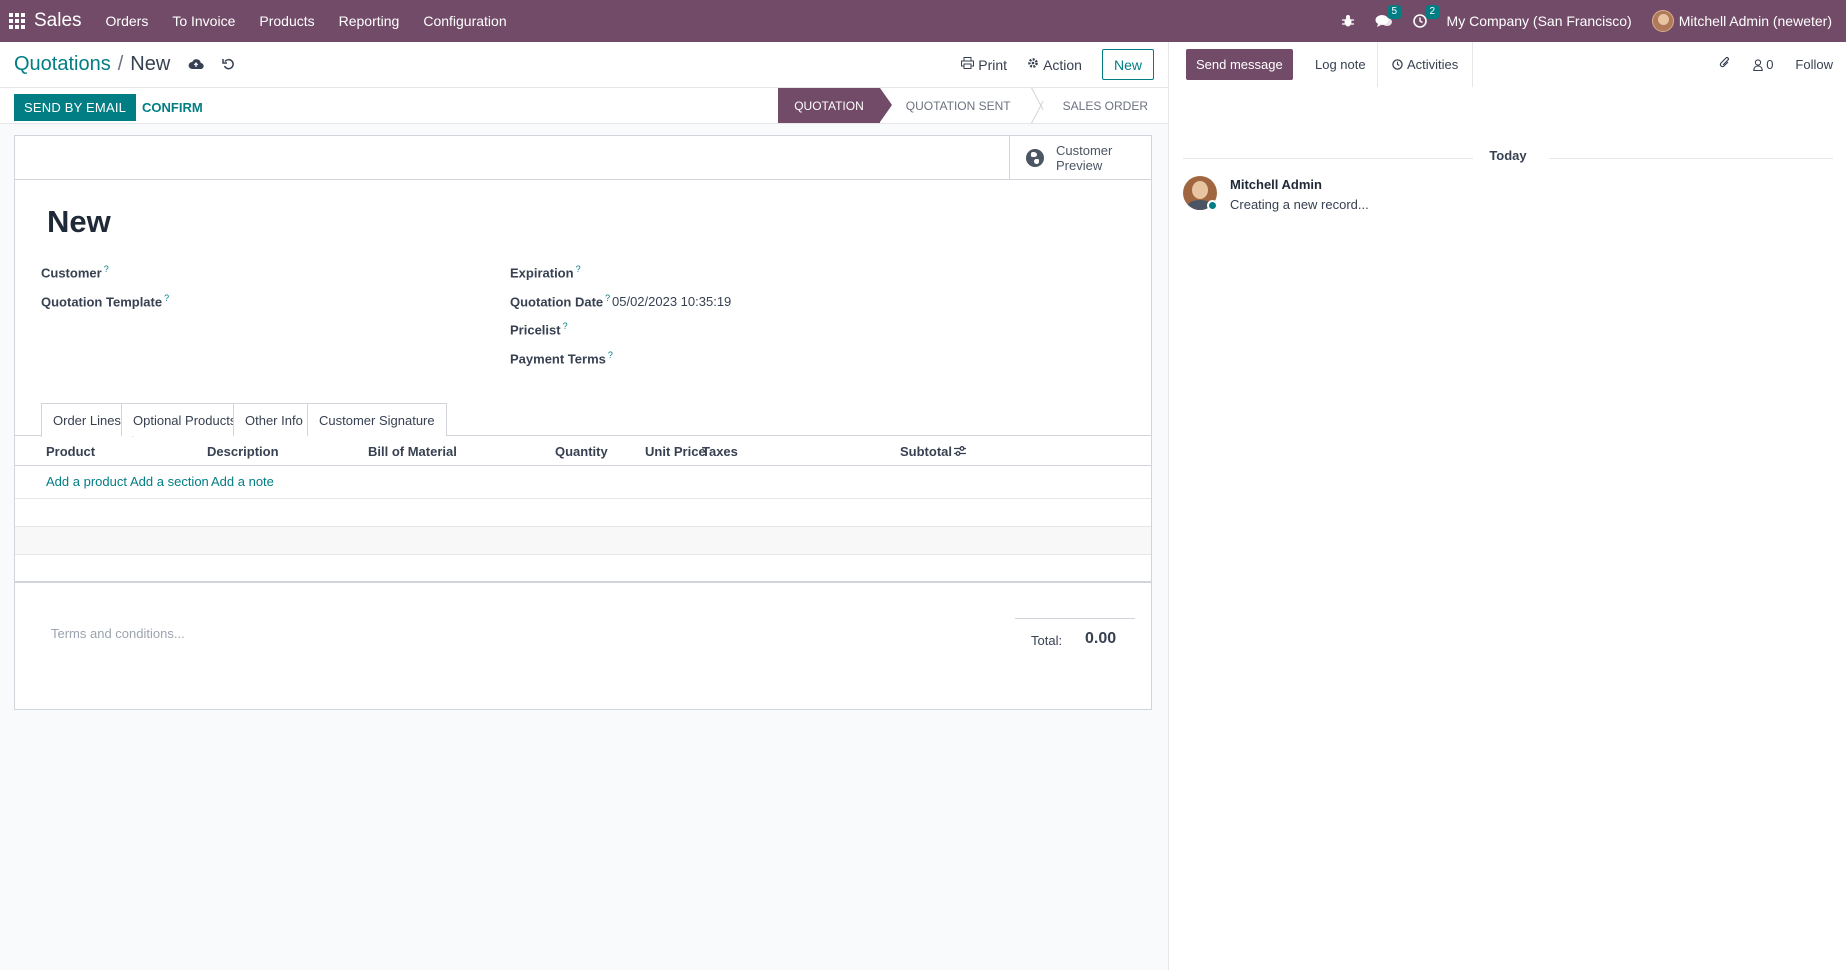 Image resolution: width=1846 pixels, height=970 pixels. Describe the element at coordinates (243, 451) in the screenshot. I see `column-description: Description` at that location.